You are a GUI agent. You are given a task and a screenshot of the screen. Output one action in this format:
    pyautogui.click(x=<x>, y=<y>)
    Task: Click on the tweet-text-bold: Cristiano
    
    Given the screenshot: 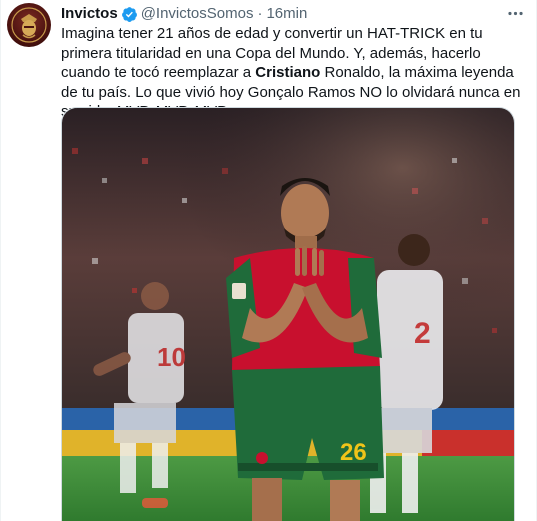 What is the action you would take?
    pyautogui.click(x=288, y=72)
    